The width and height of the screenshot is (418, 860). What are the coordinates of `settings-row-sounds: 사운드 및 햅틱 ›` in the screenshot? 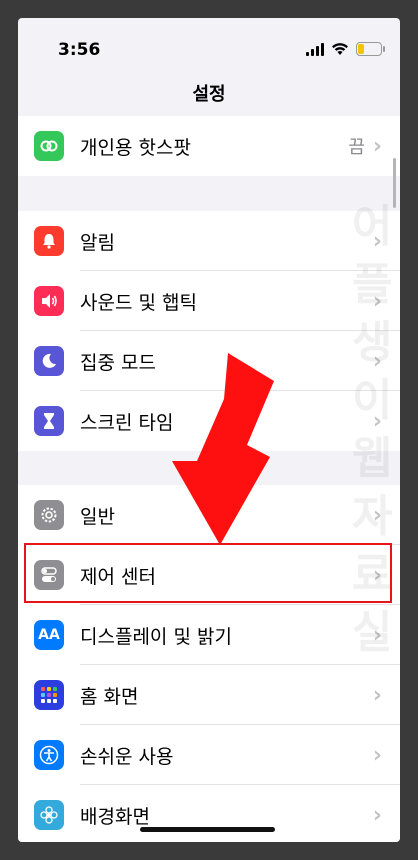 It's located at (209, 301).